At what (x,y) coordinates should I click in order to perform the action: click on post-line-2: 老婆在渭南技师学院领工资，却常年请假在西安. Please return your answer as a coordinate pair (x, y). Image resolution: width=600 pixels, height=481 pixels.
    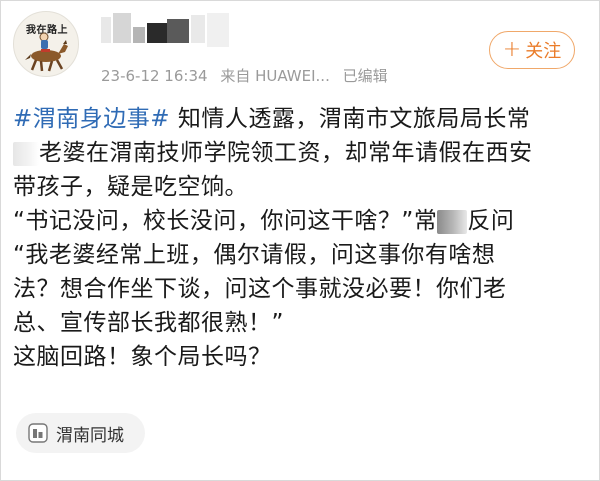
    Looking at the image, I should click on (303, 153).